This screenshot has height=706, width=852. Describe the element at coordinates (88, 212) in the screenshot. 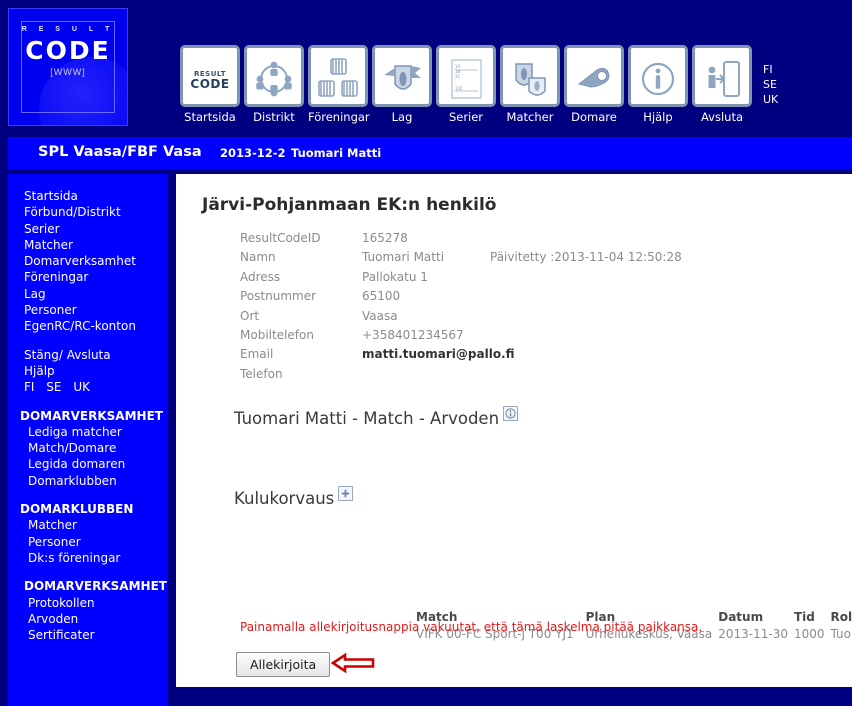

I see `sidebar-item-forbund-distrikt: Förbund/Distrikt` at that location.